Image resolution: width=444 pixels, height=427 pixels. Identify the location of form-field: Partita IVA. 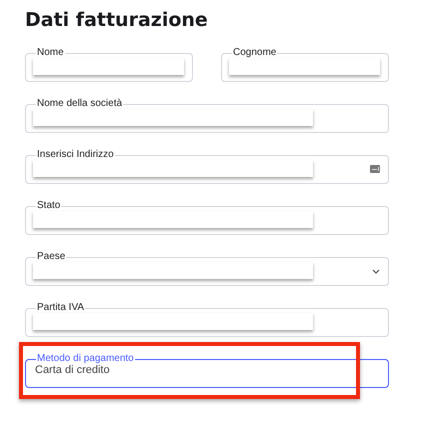
(207, 320).